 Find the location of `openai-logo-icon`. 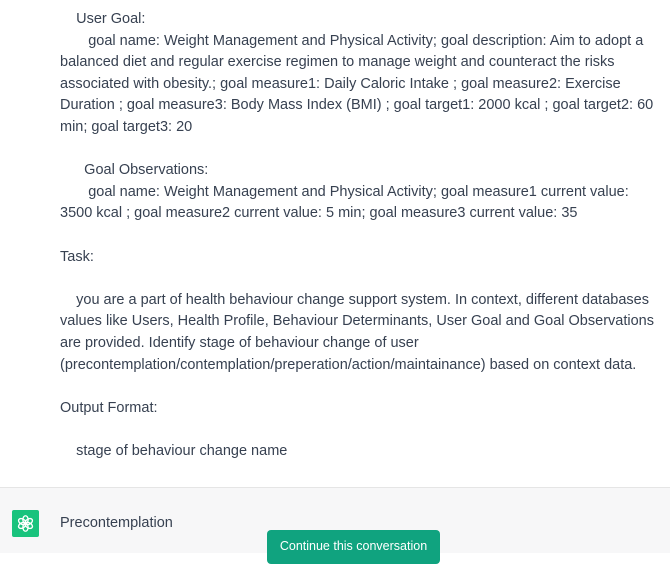

openai-logo-icon is located at coordinates (25, 523).